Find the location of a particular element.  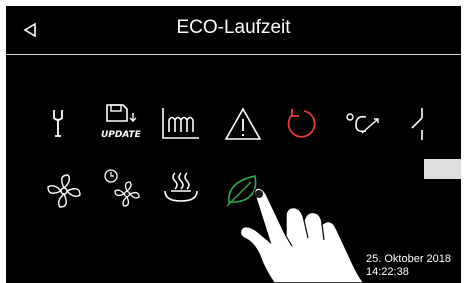

wrench-icon is located at coordinates (58, 122).